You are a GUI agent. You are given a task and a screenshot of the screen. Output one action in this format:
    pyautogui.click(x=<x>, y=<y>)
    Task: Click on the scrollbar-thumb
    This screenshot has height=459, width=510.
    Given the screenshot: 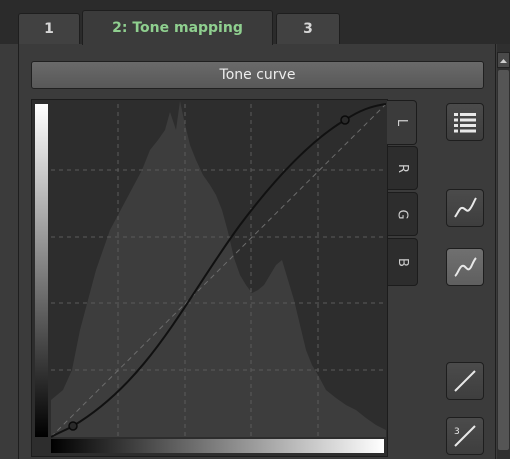 What is the action you would take?
    pyautogui.click(x=503, y=260)
    